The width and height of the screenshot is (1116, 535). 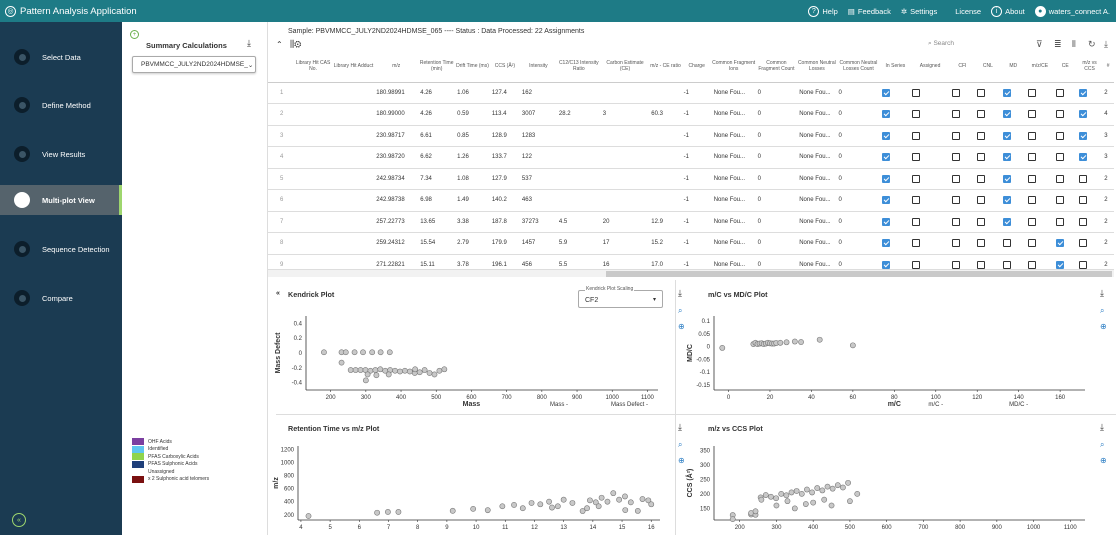 I want to click on column-chooser-icon: ⫼⚙, so click(x=295, y=44).